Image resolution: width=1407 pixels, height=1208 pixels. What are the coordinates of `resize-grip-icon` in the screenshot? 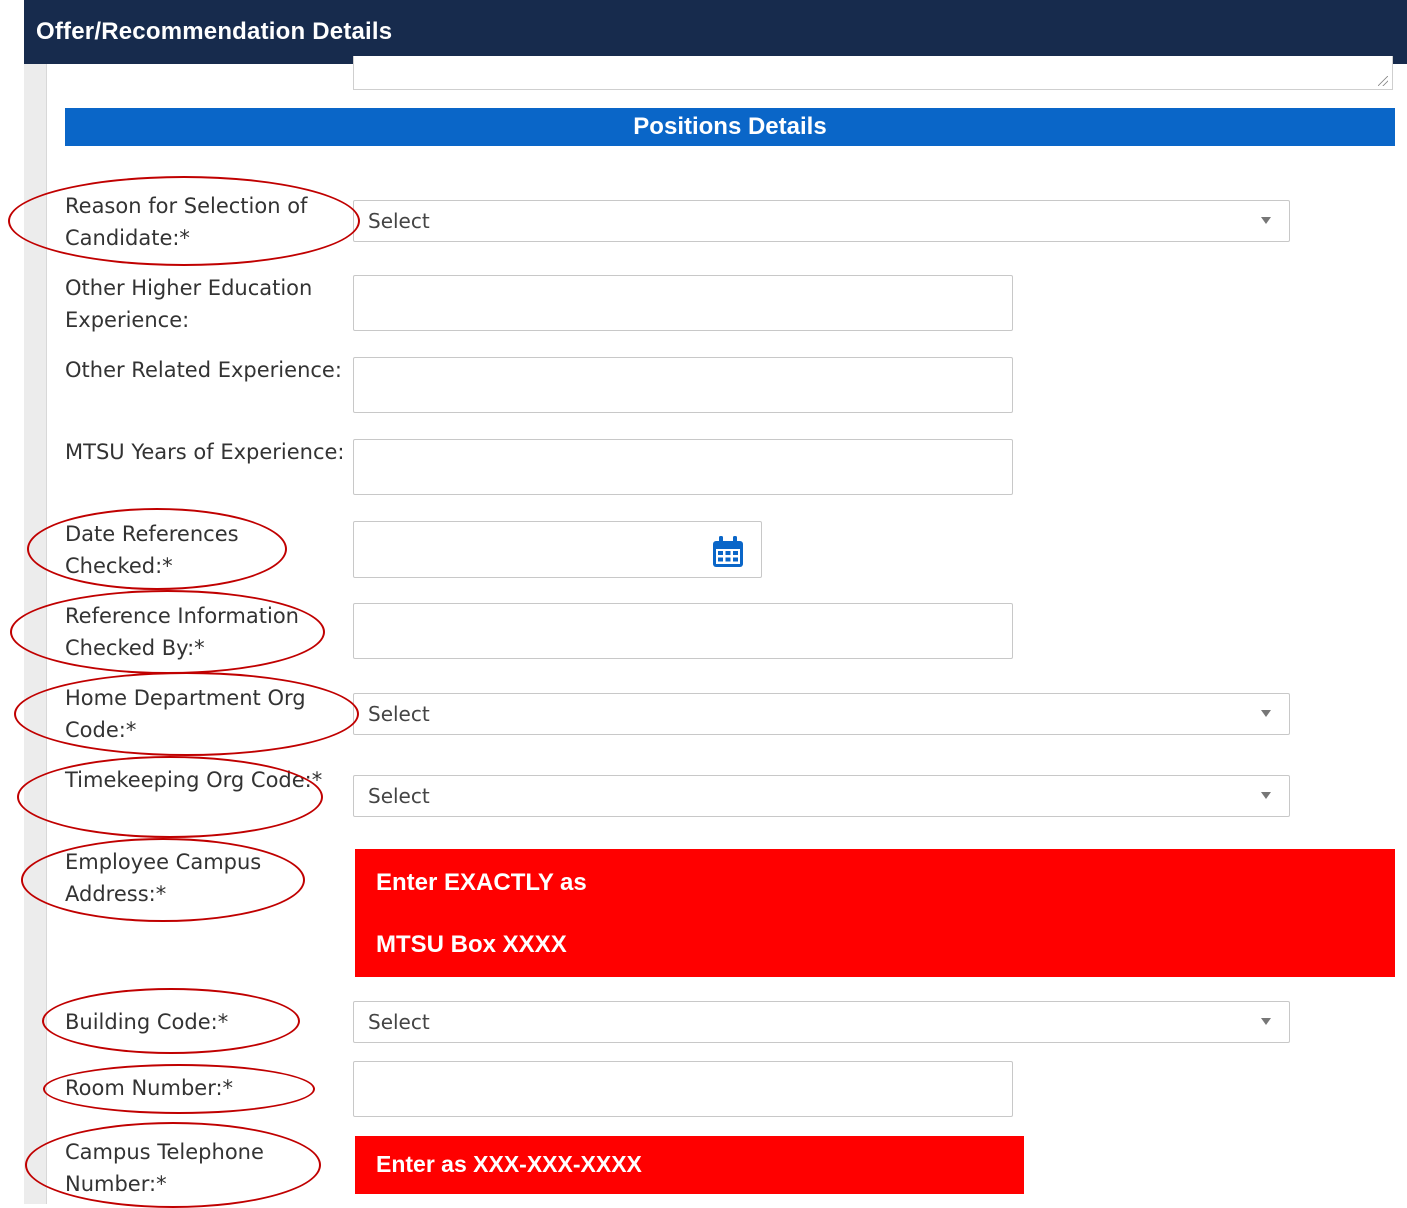 It's located at (1383, 81).